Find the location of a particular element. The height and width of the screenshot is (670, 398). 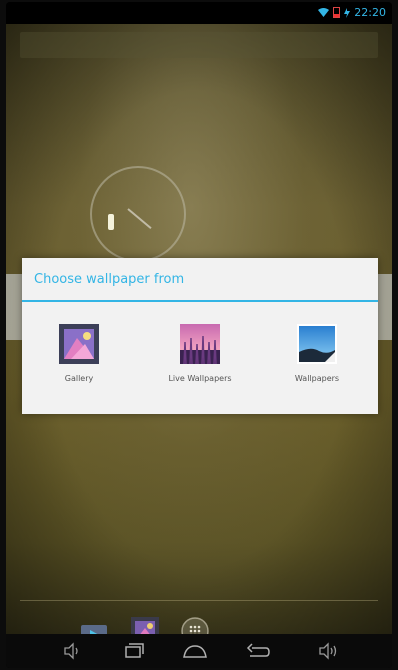

live-wallpapers-icon is located at coordinates (200, 344).